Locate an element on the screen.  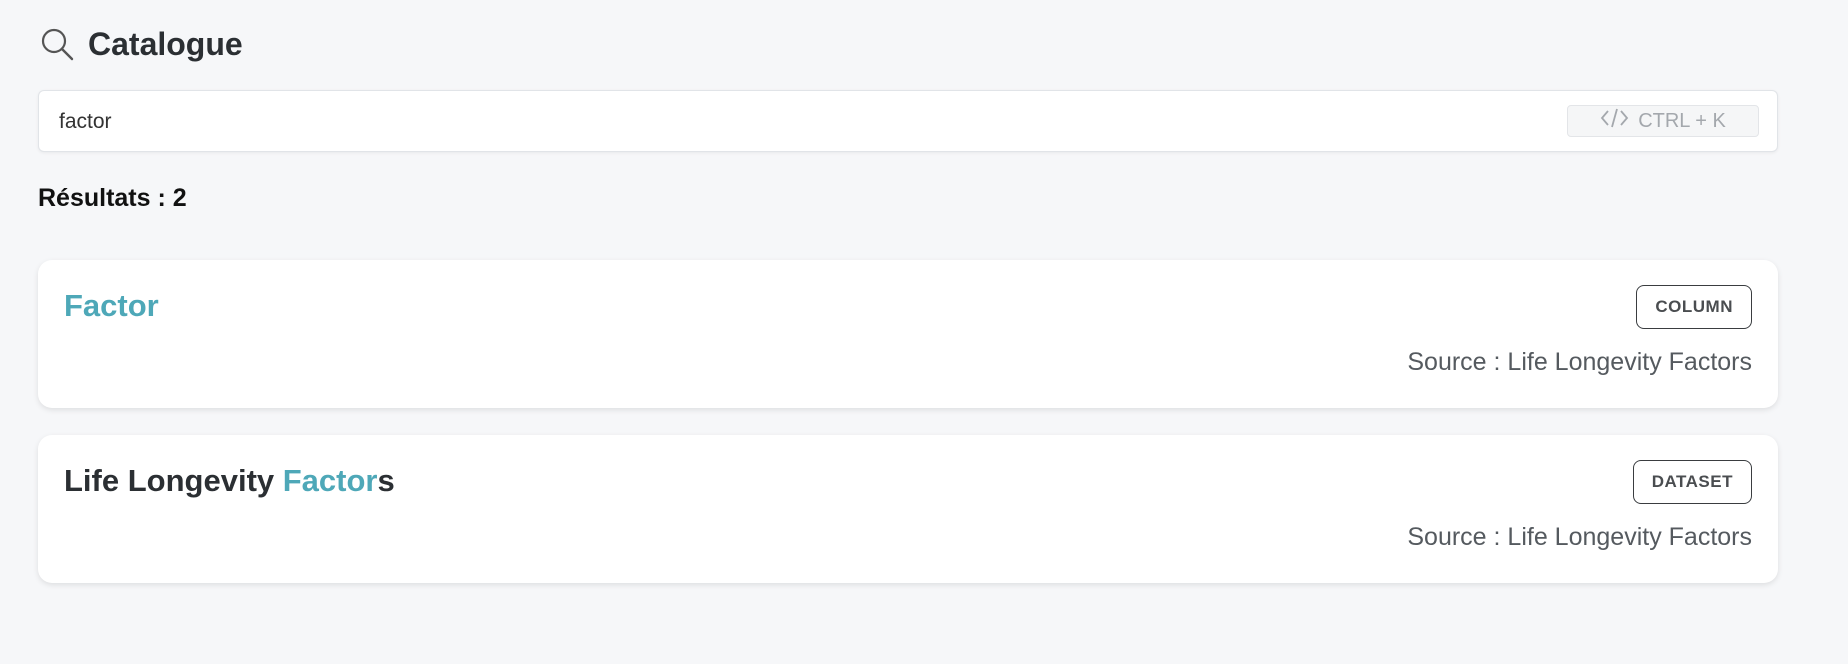
search-input is located at coordinates (809, 122).